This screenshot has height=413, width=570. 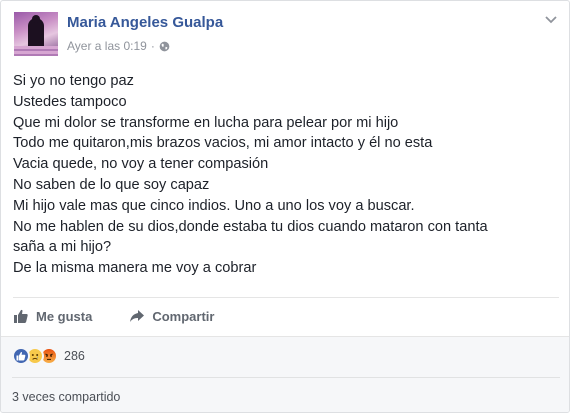 I want to click on author-avatar, so click(x=36, y=34).